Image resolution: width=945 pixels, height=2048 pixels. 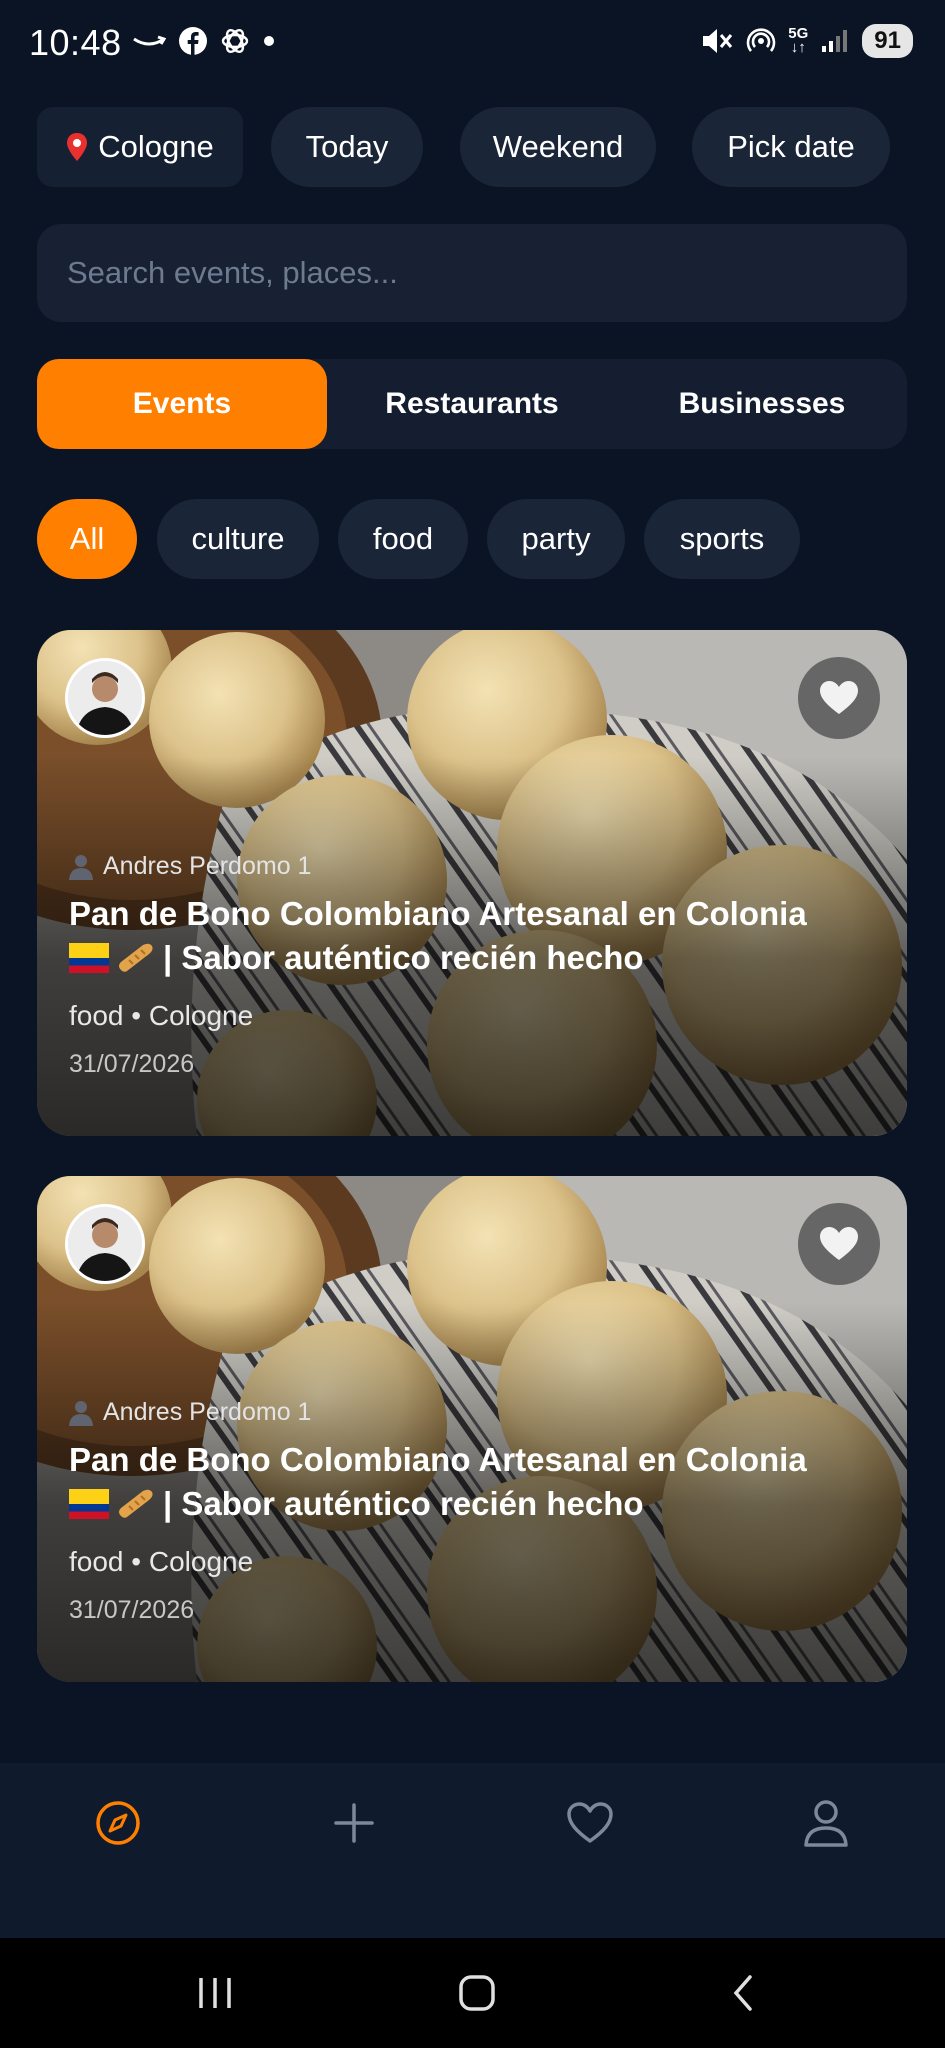 I want to click on mute-icon, so click(x=718, y=41).